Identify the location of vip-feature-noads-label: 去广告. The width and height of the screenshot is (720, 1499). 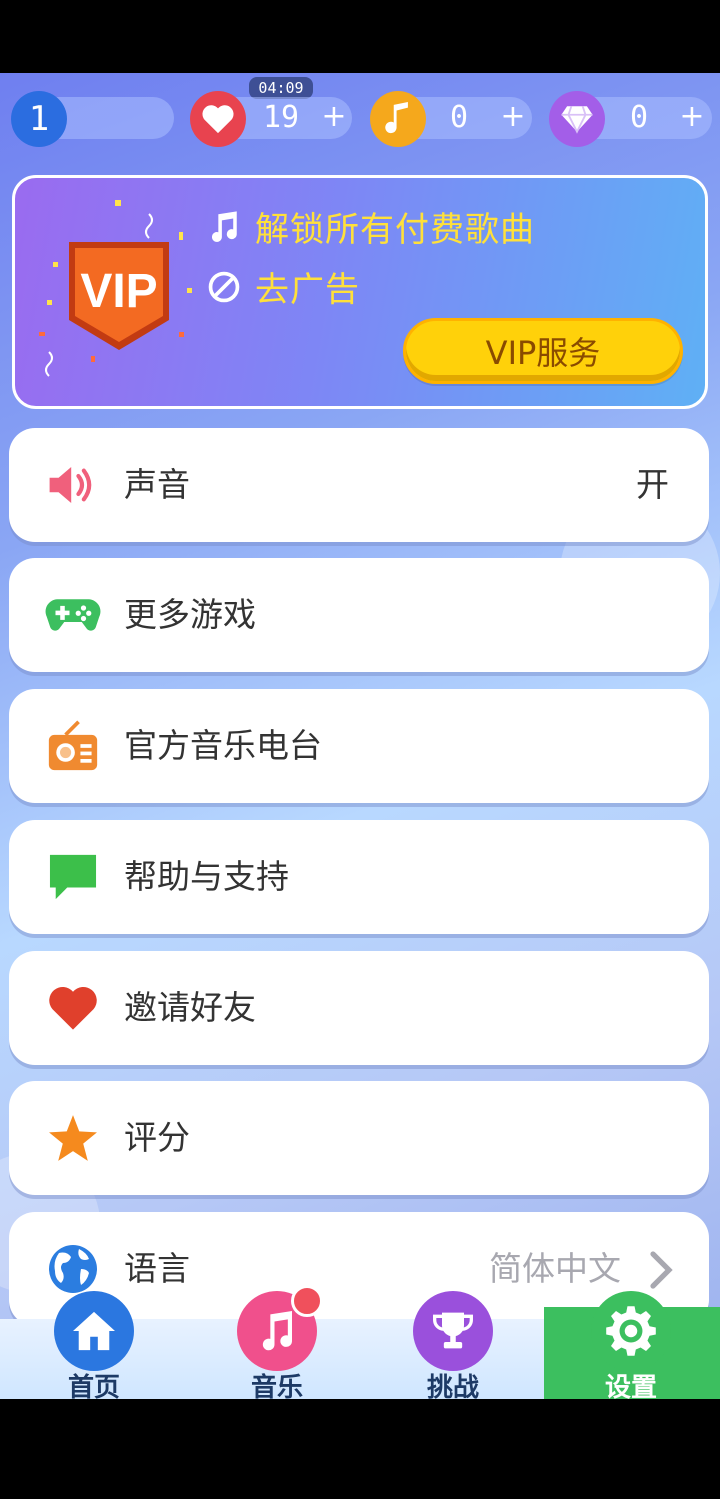
(307, 290).